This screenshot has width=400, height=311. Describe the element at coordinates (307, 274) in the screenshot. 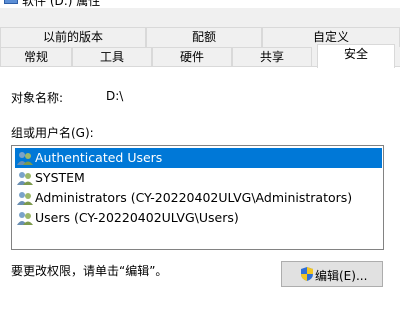

I see `uac-shield-icon` at that location.